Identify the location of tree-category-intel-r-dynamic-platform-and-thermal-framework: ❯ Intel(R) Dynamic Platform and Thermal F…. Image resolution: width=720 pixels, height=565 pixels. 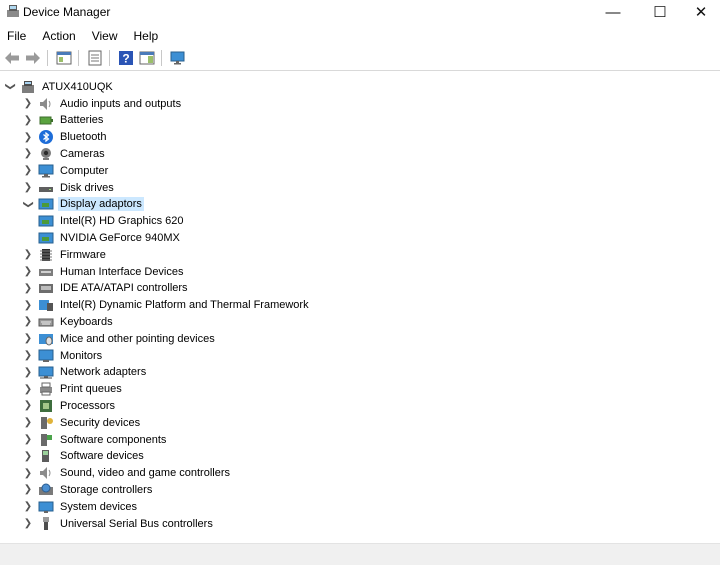
(166, 305).